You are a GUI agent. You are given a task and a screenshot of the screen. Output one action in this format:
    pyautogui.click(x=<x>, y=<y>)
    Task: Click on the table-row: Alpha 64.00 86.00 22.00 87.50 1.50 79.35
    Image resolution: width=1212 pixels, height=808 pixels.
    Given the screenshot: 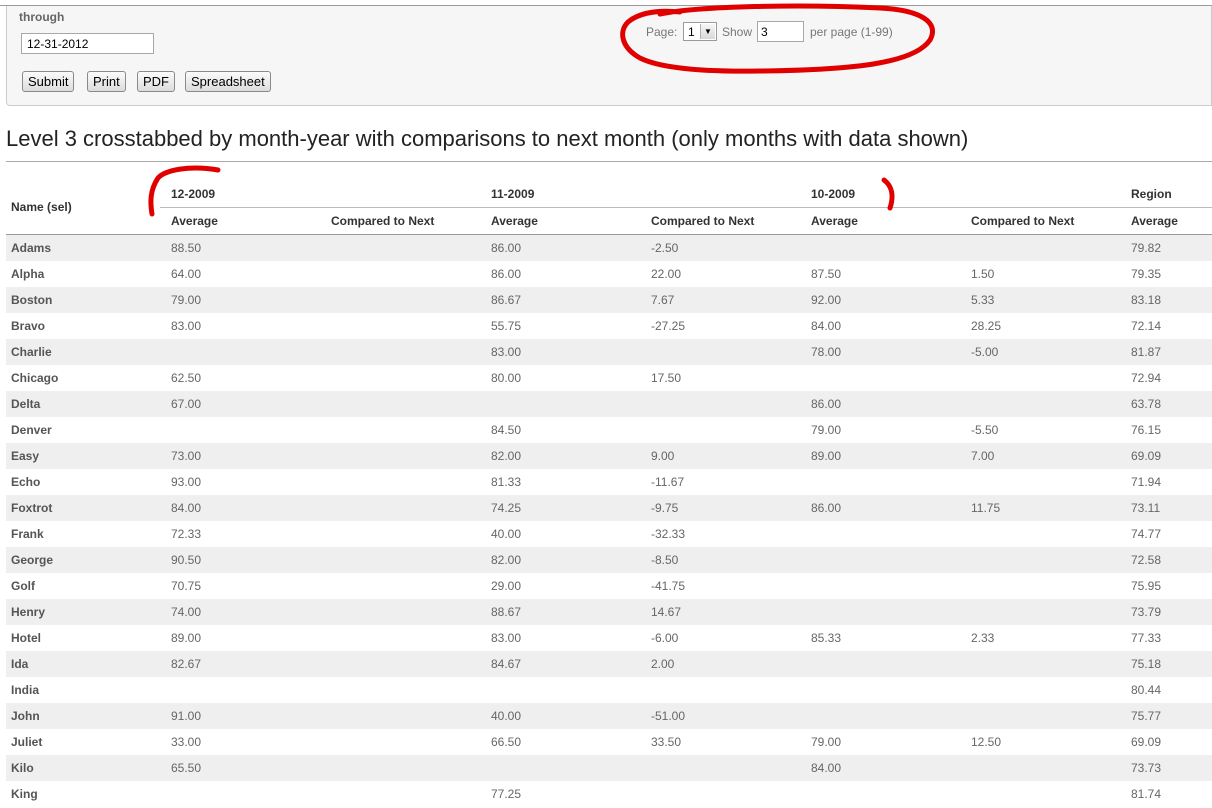 What is the action you would take?
    pyautogui.click(x=609, y=274)
    